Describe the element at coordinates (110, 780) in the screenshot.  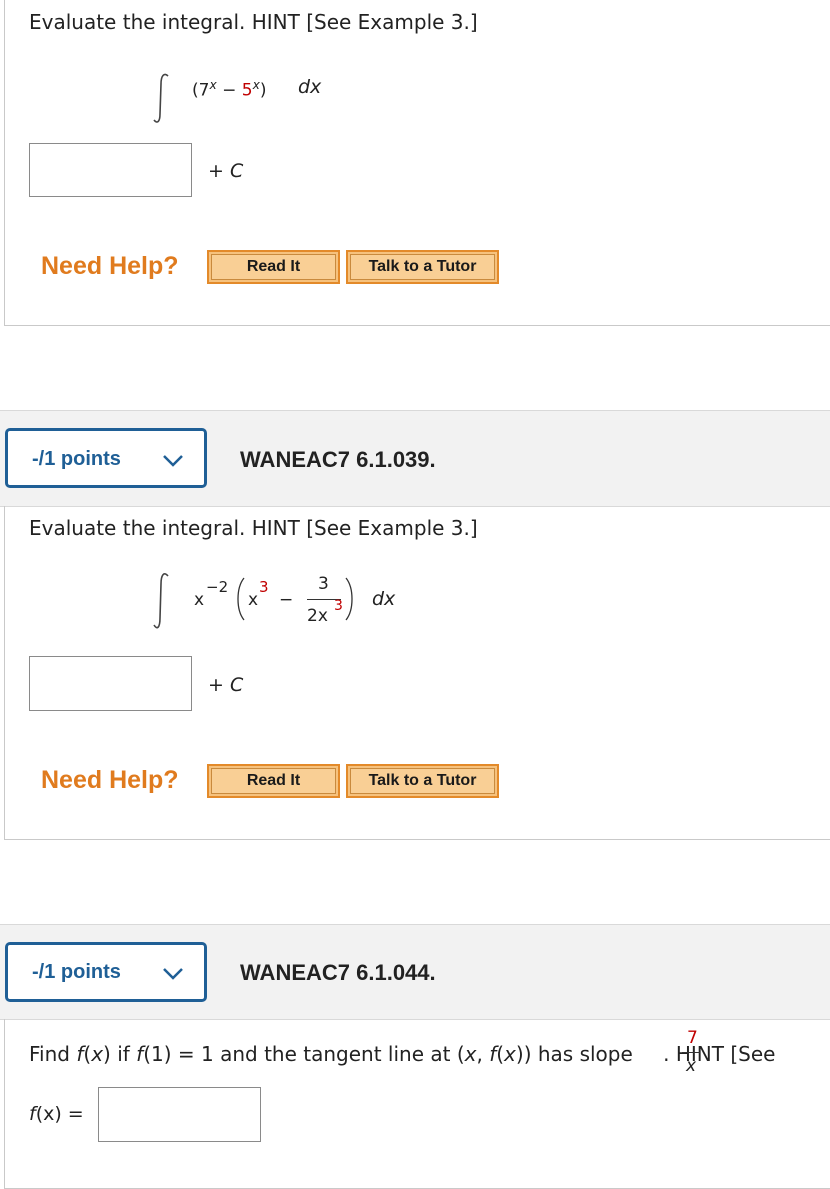
I see `need-help-label-2: Need Help?` at that location.